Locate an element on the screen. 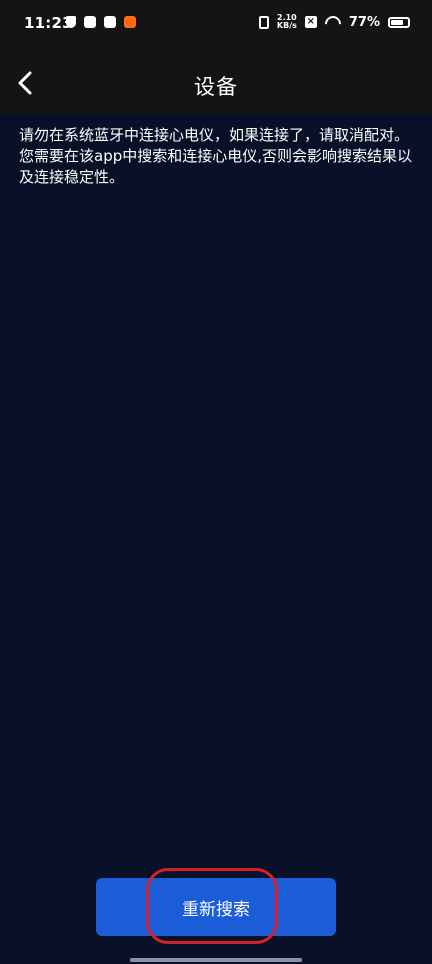 Image resolution: width=432 pixels, height=964 pixels. home-indicator is located at coordinates (216, 960).